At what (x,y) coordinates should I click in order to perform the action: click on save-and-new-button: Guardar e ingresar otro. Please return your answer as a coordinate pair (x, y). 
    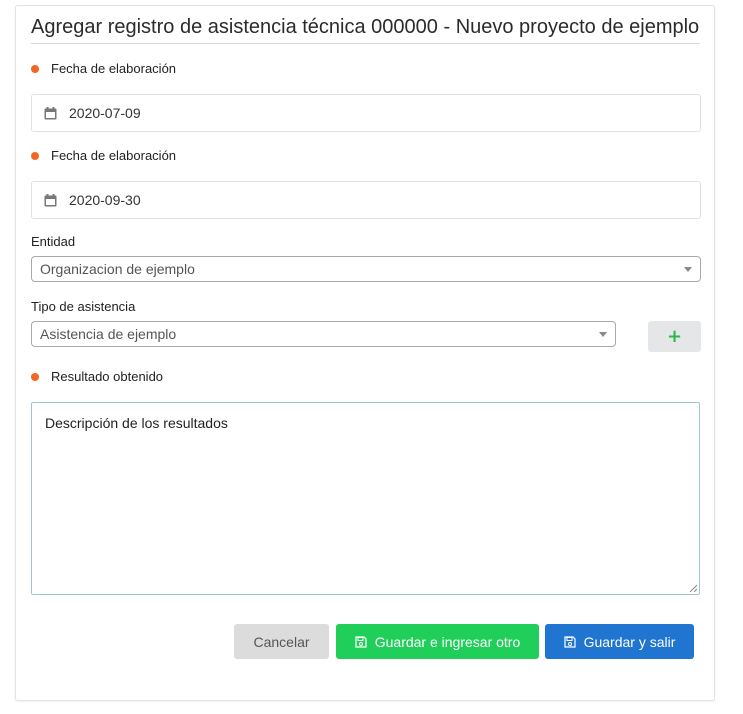
    Looking at the image, I should click on (437, 641).